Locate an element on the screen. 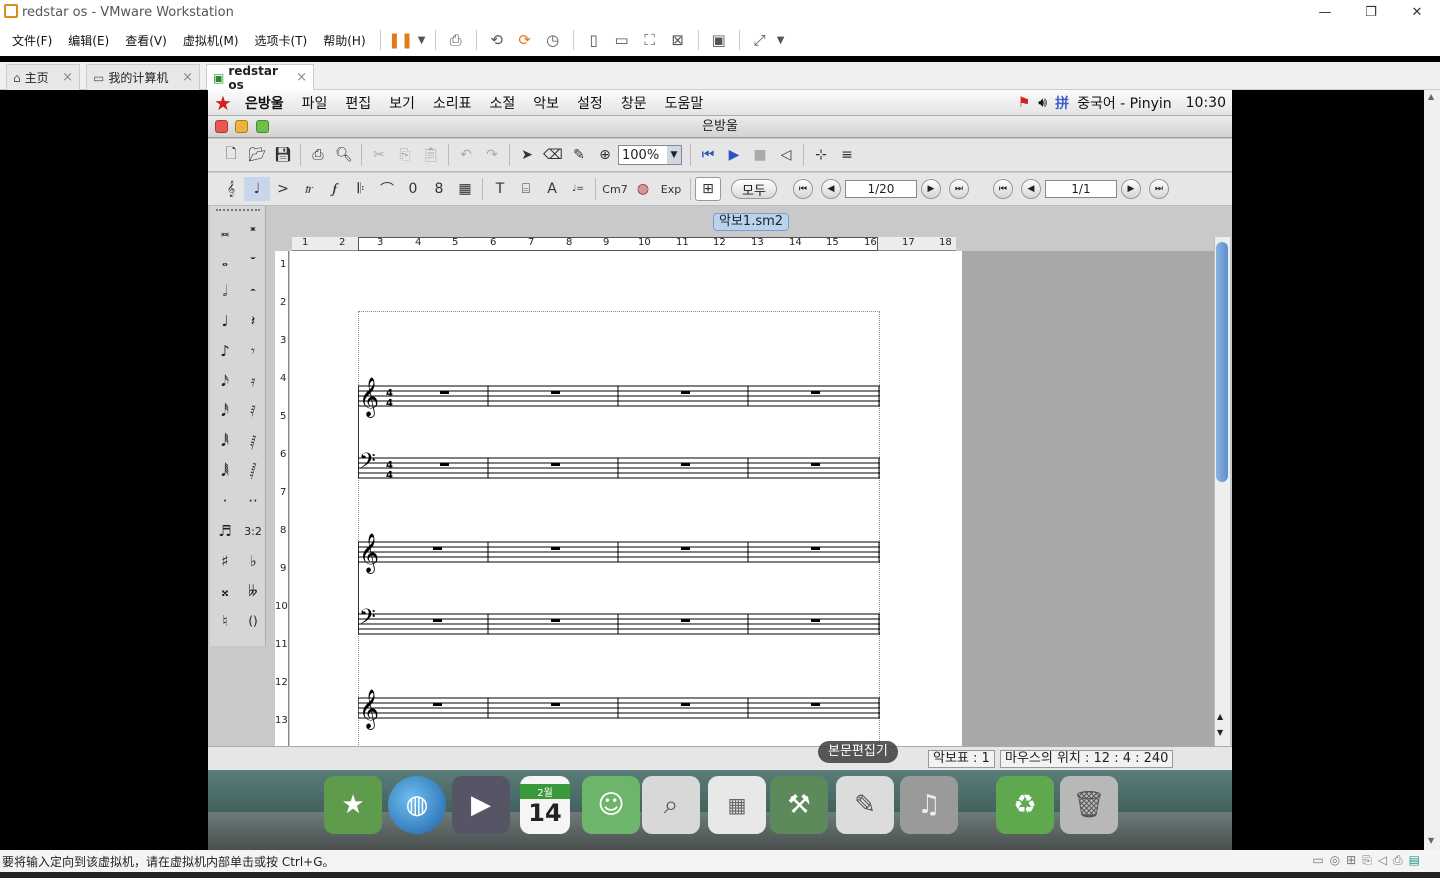  note-tool-icon: ♩ is located at coordinates (257, 189).